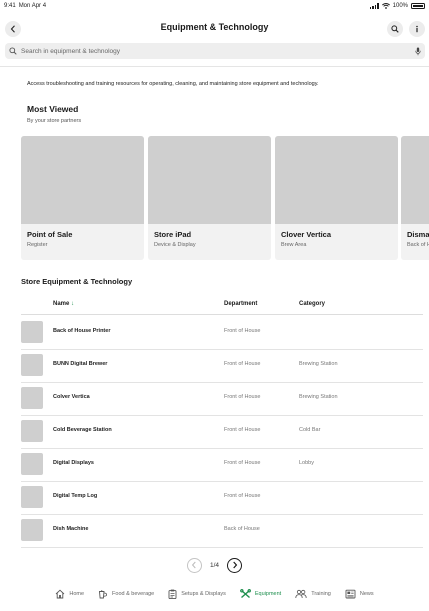 This screenshot has height=611, width=429. Describe the element at coordinates (242, 529) in the screenshot. I see `row-department: Back of House` at that location.